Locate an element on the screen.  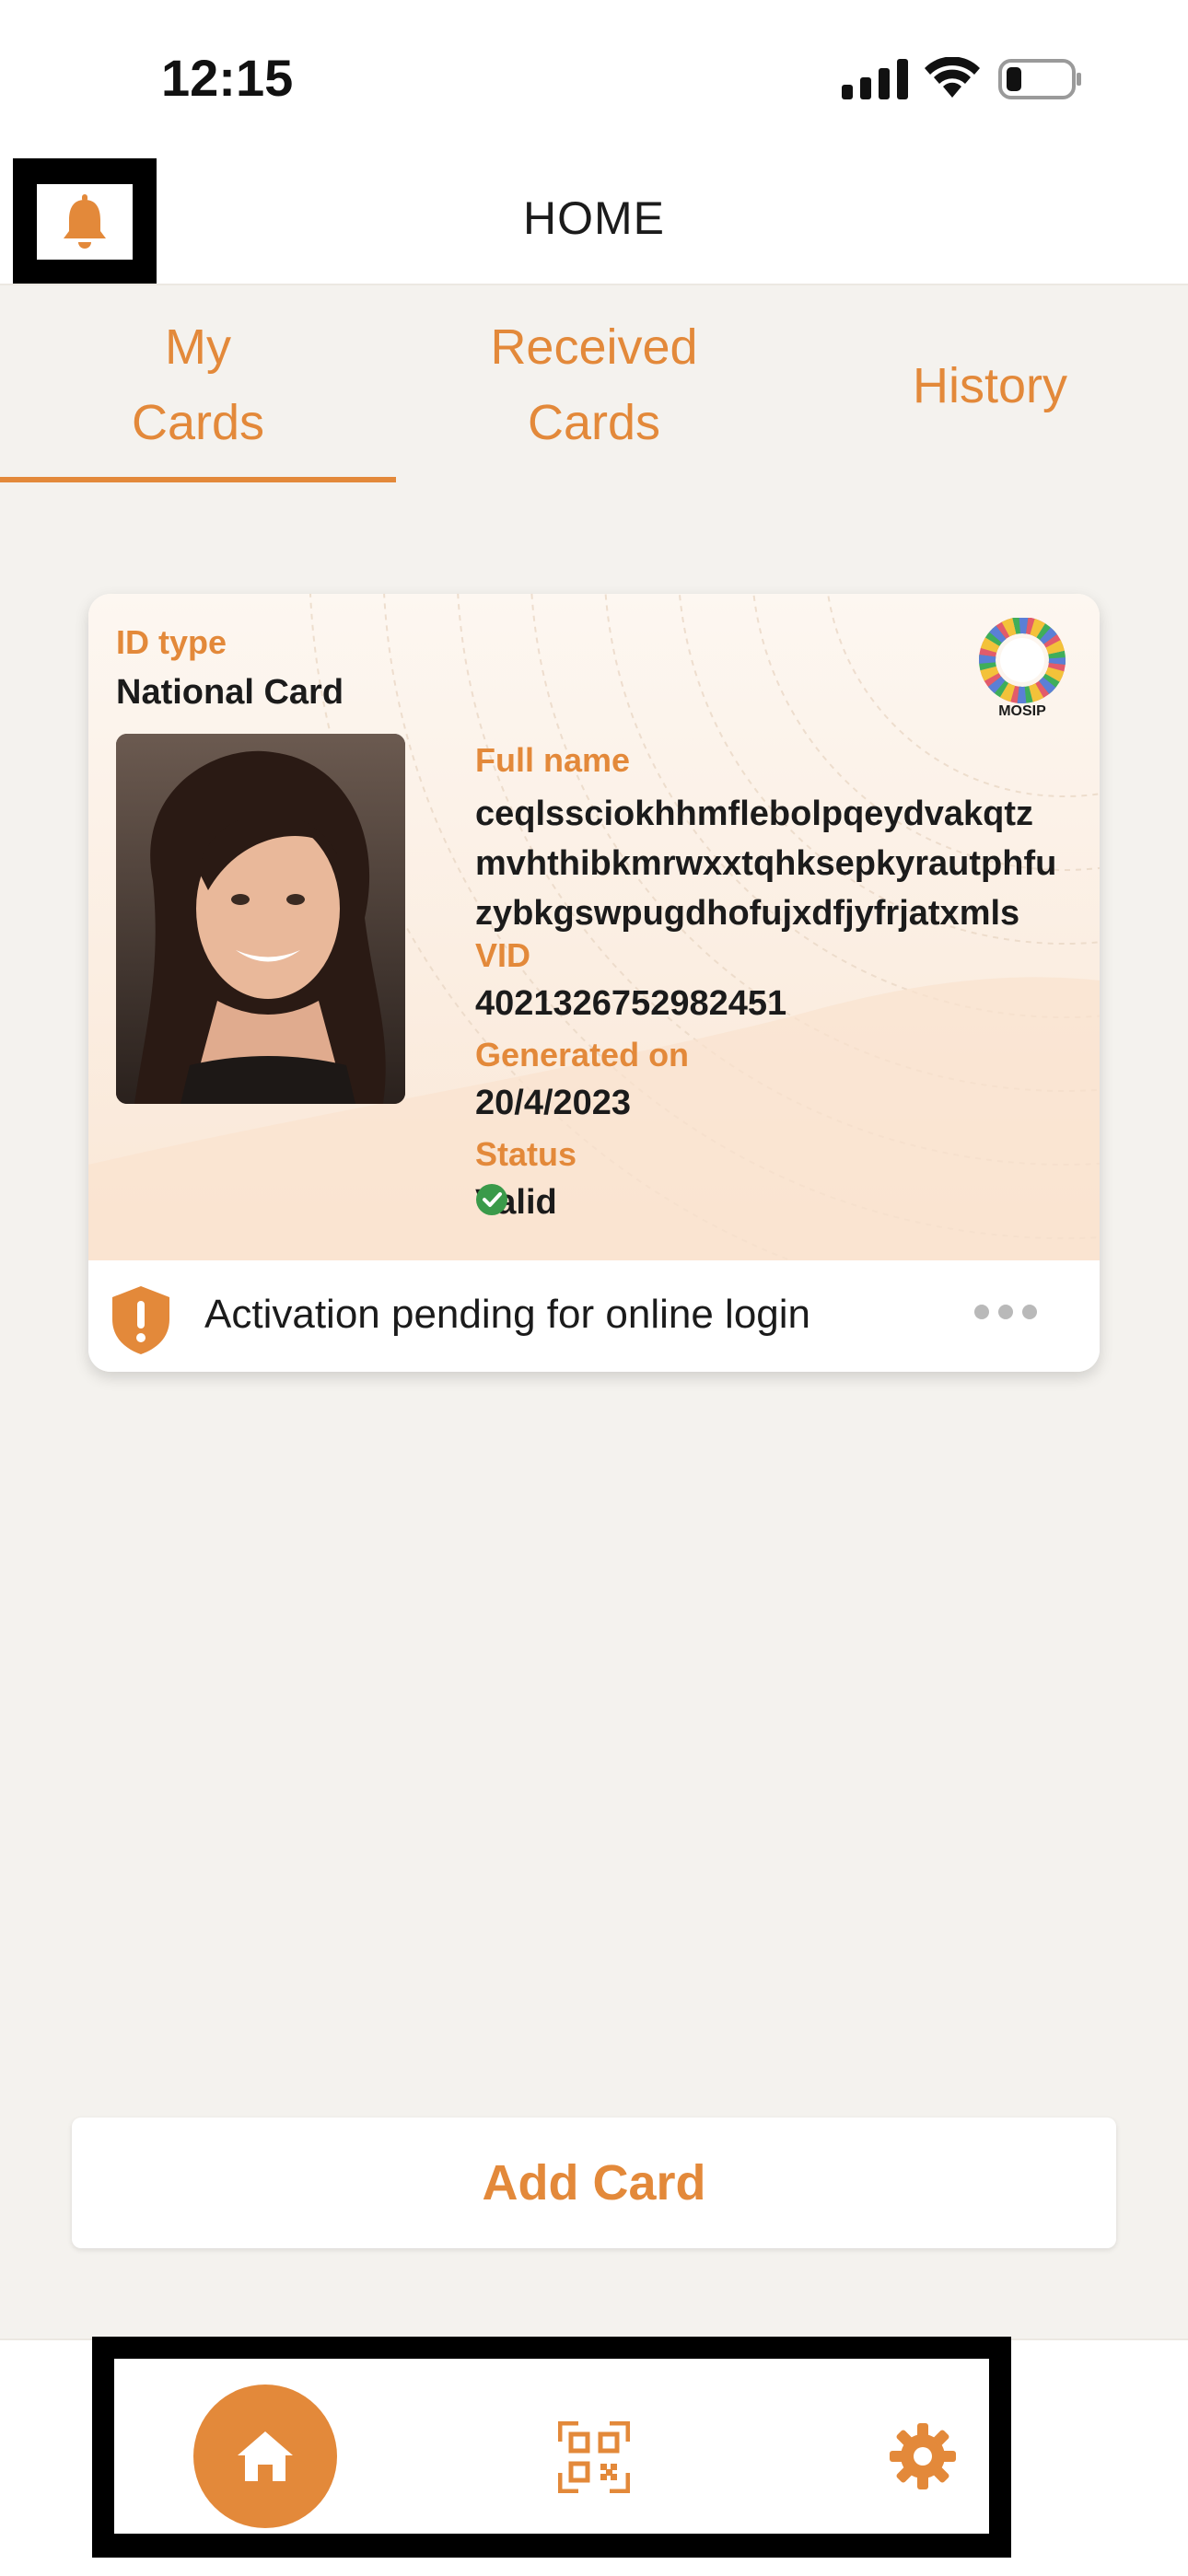
status-label: Status is located at coordinates (526, 1154).